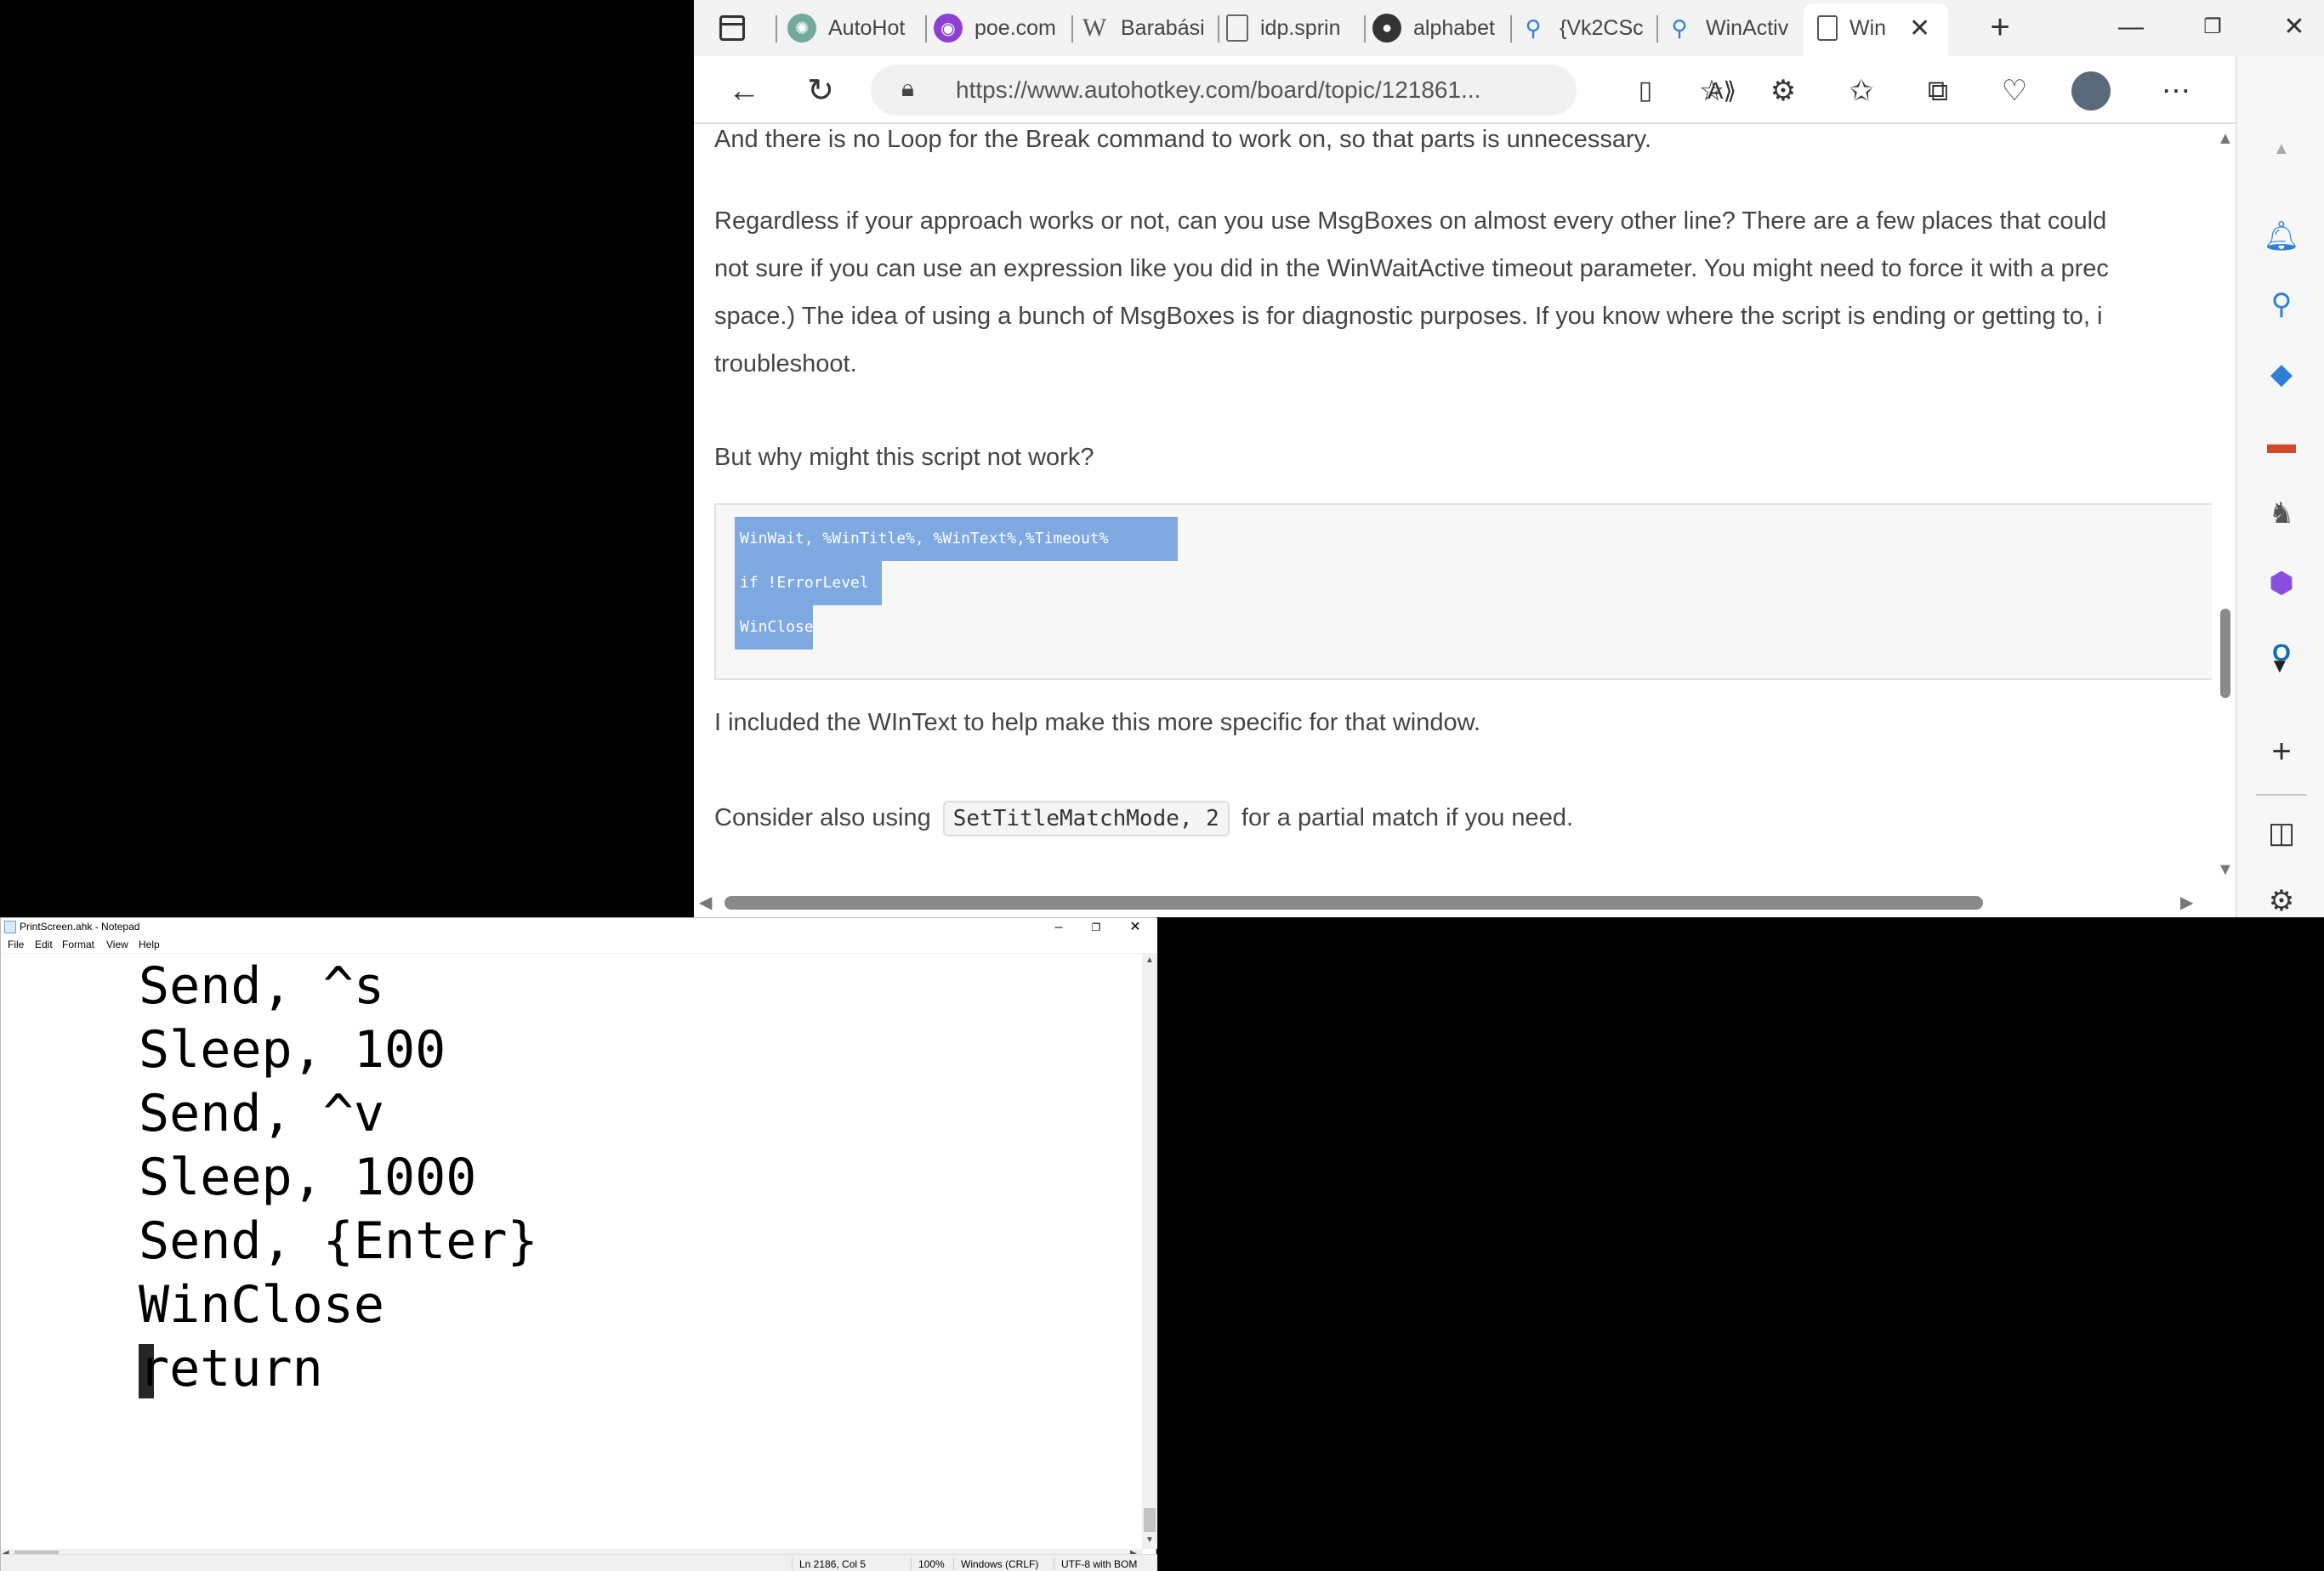 The width and height of the screenshot is (2324, 1571). I want to click on more-options-icon: ⋯, so click(2176, 91).